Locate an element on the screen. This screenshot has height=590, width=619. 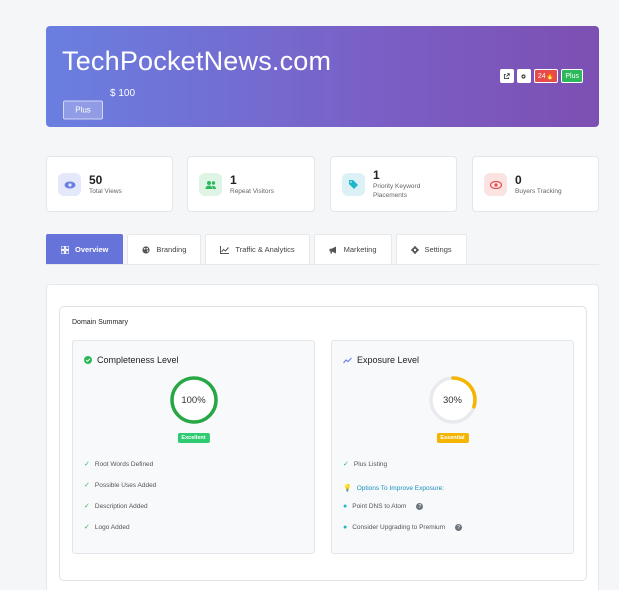
tab-branding: Branding is located at coordinates (164, 249).